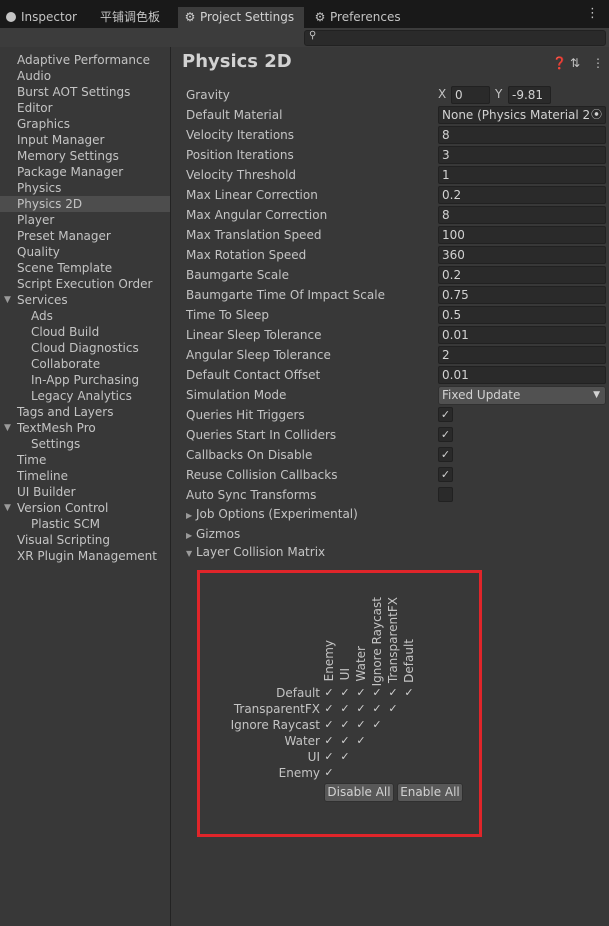  Describe the element at coordinates (85, 316) in the screenshot. I see `sidebar-item-ads: Ads` at that location.